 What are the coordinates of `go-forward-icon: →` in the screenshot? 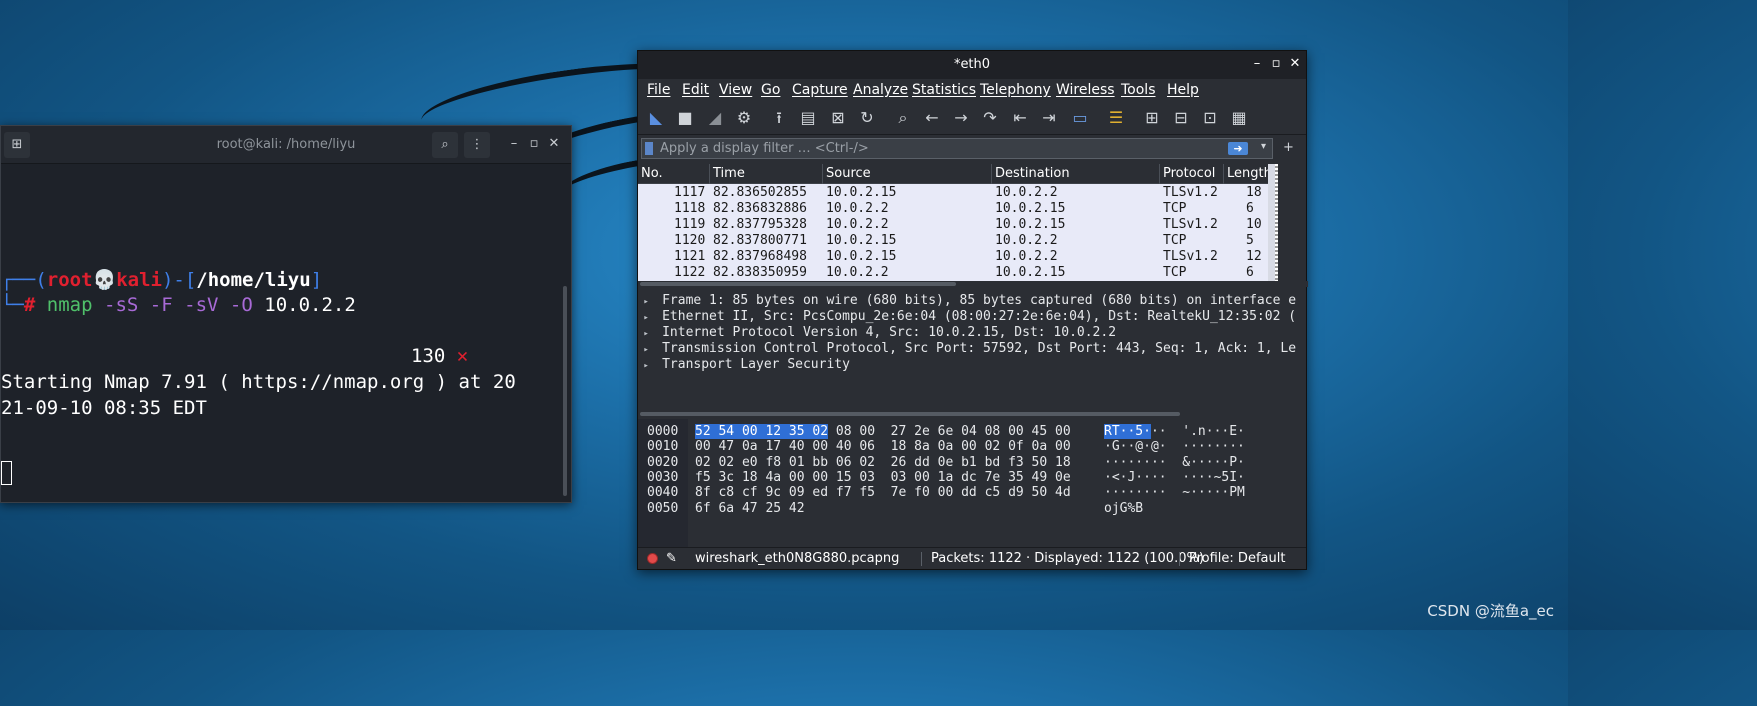 It's located at (961, 118).